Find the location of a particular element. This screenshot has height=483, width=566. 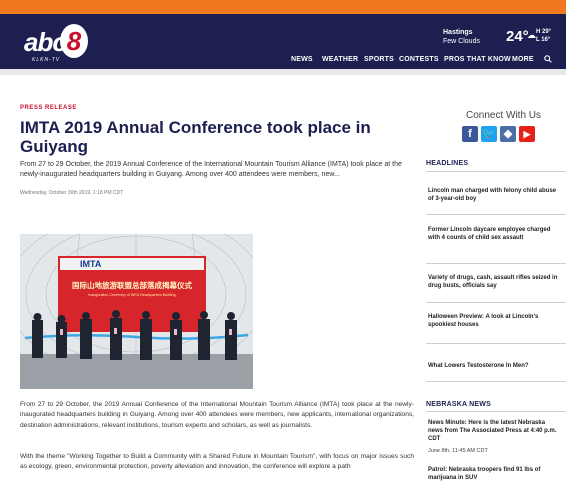

partly-cloudy-icon: ☁ is located at coordinates (531, 35).